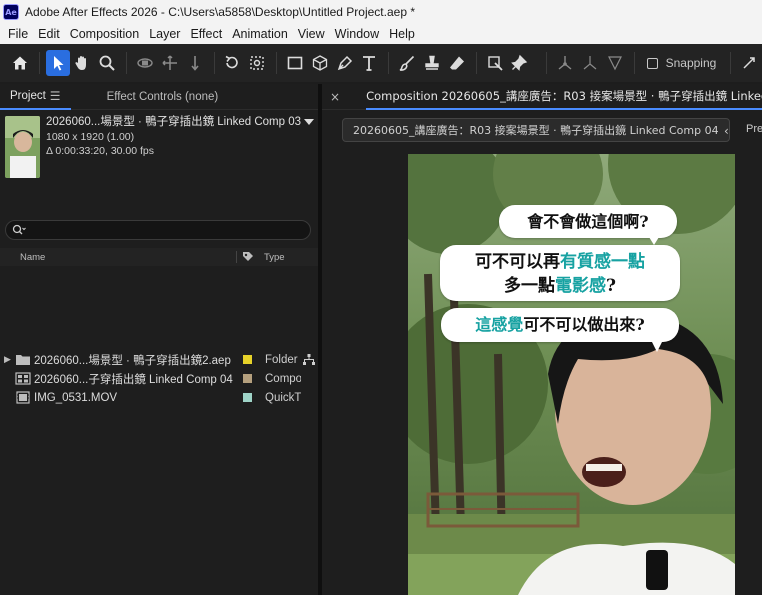  What do you see at coordinates (345, 63) in the screenshot?
I see `pen-icon` at bounding box center [345, 63].